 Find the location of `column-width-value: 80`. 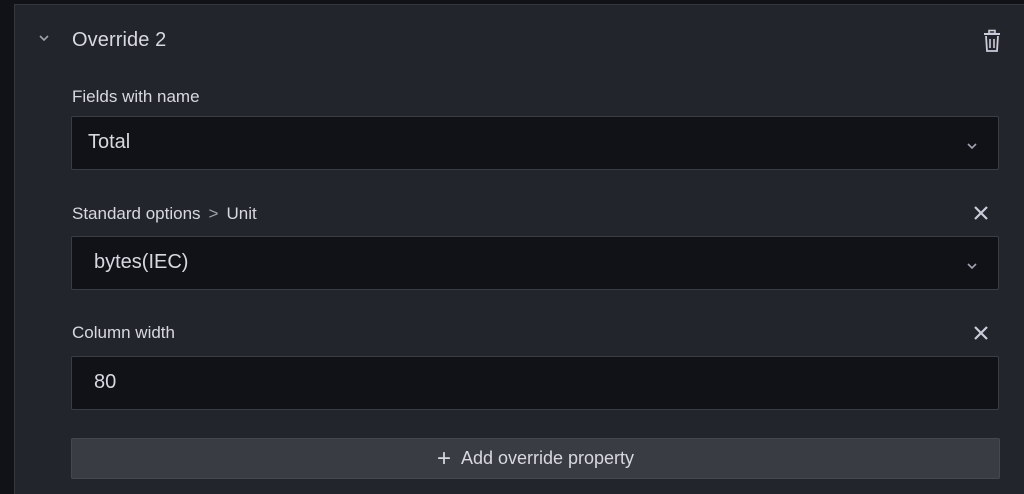

column-width-value: 80 is located at coordinates (105, 382).